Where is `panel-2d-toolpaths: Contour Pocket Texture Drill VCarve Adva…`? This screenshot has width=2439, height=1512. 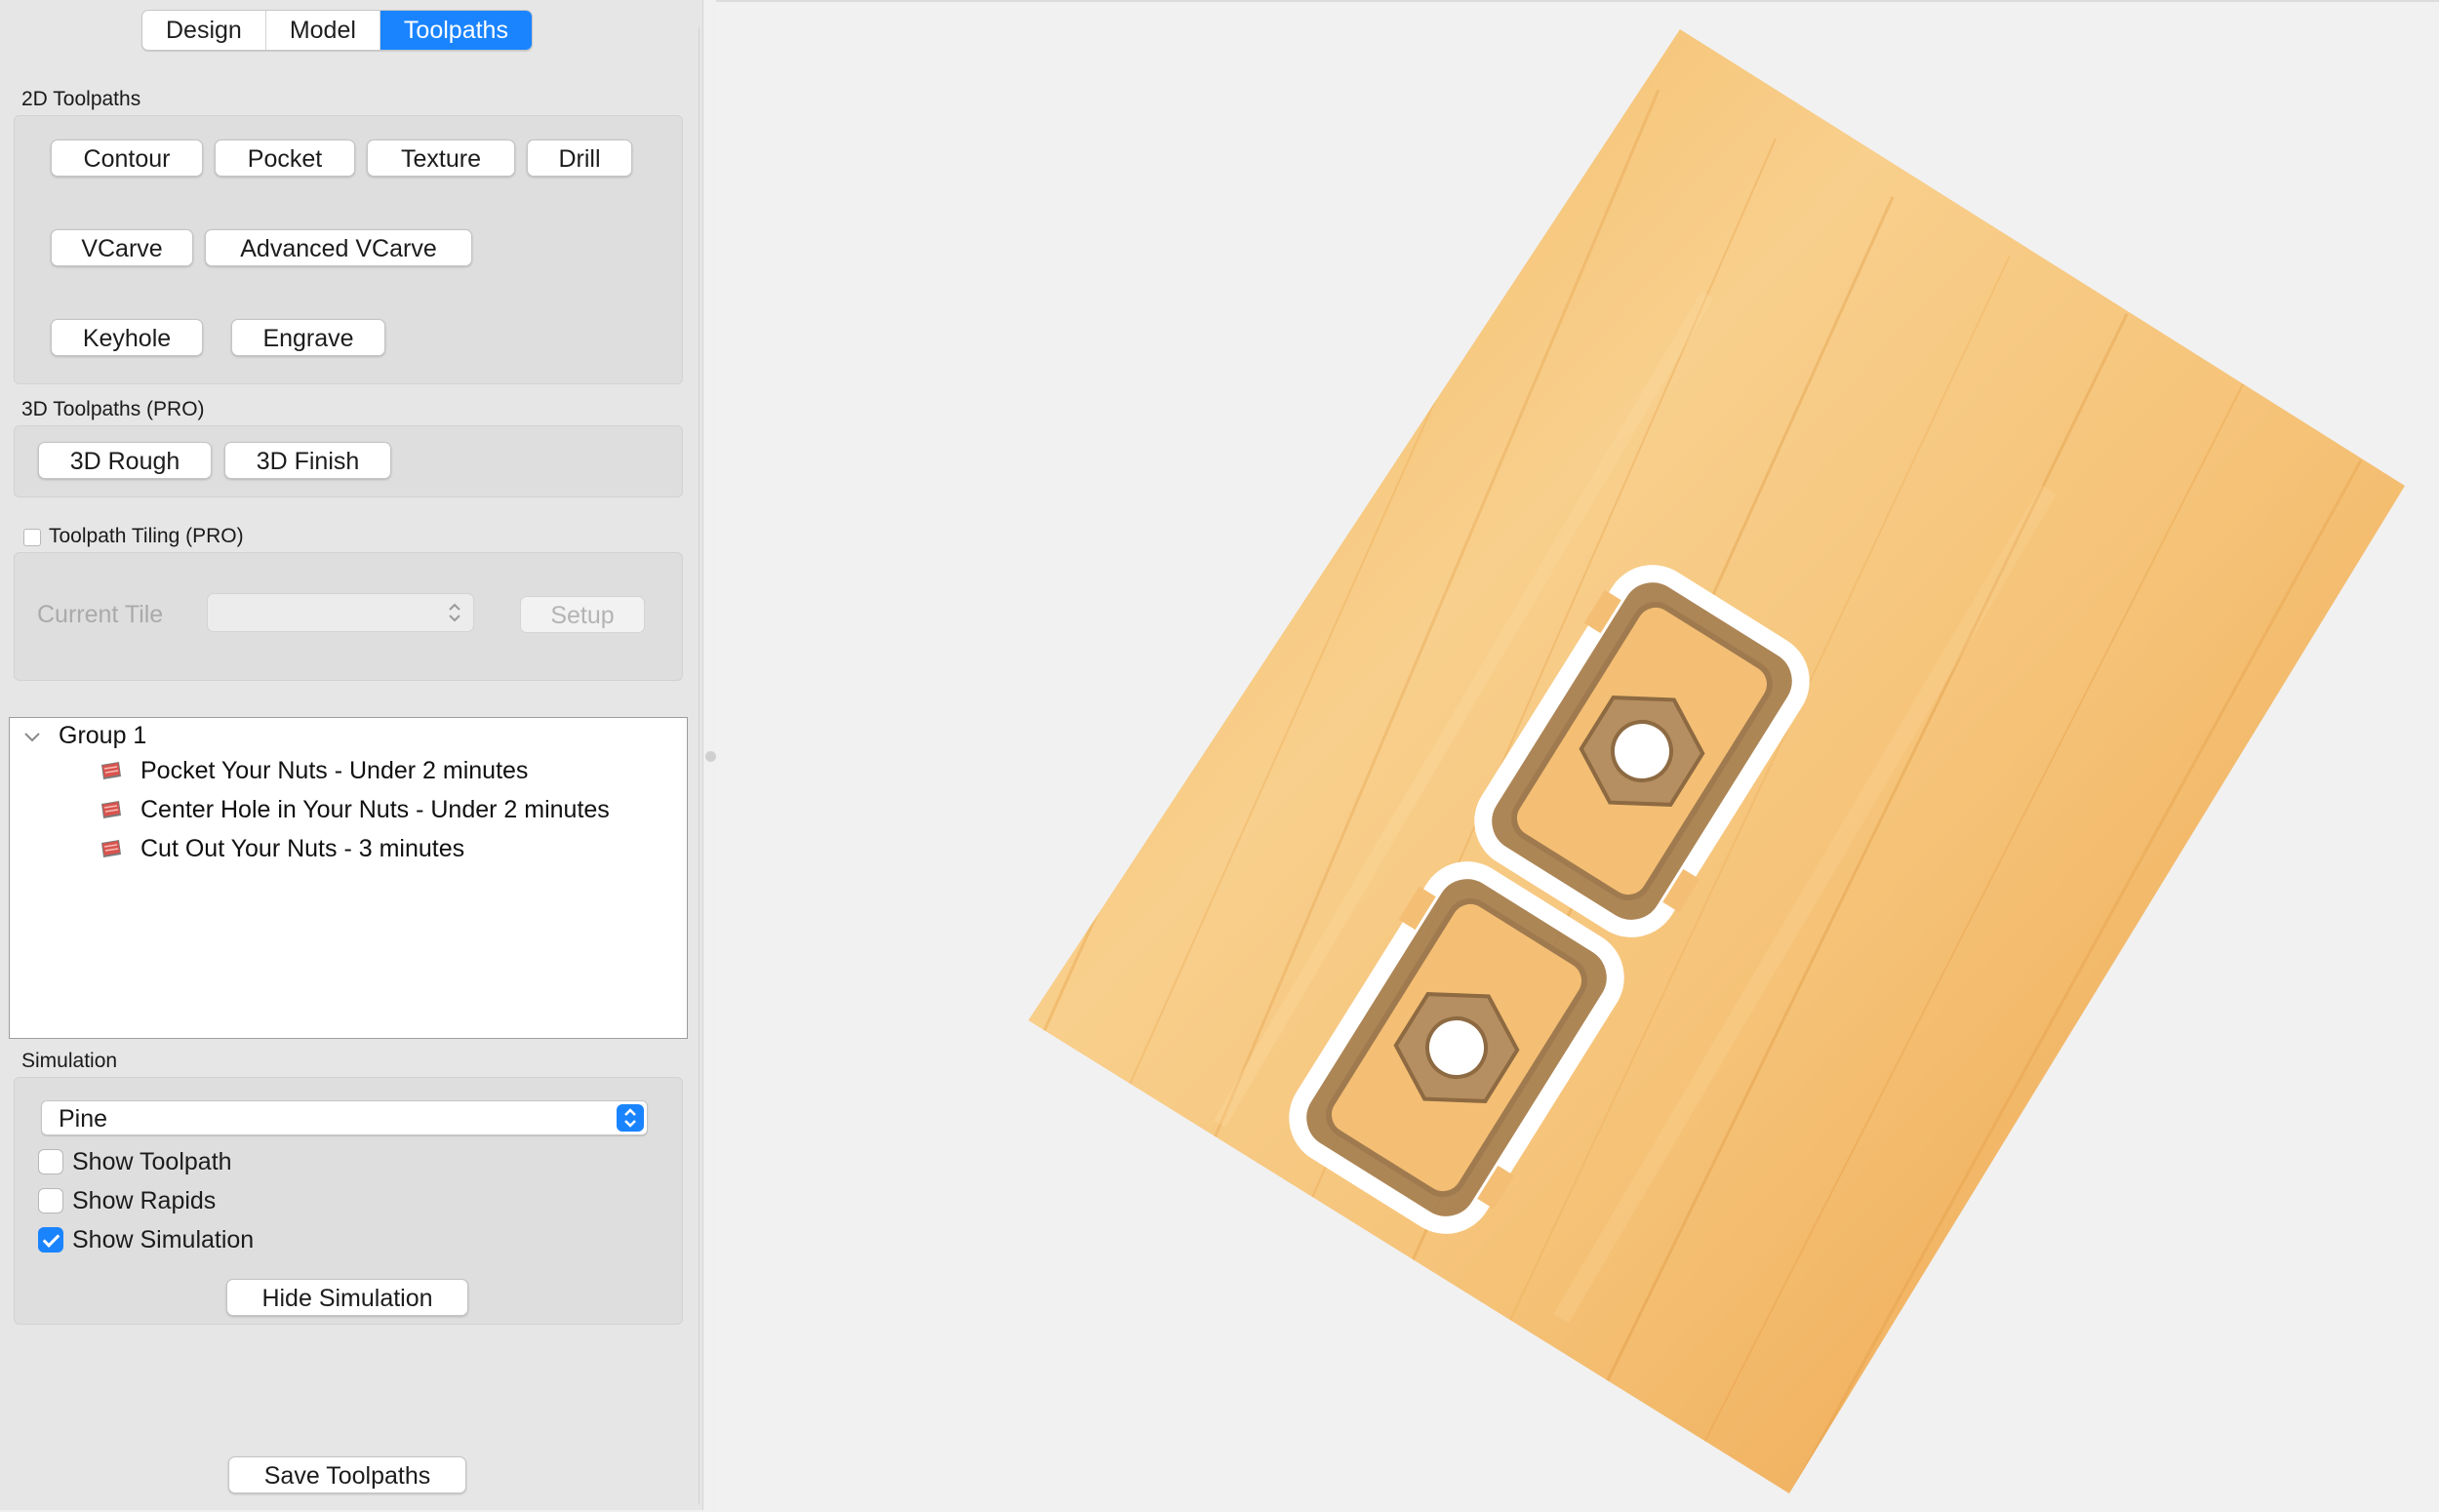
panel-2d-toolpaths: Contour Pocket Texture Drill VCarve Adva… is located at coordinates (349, 249).